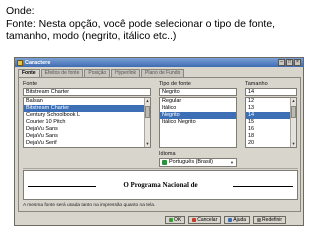 Image resolution: width=320 pixels, height=240 pixels. I want to click on window-controls: ‒ □ ×, so click(289, 62).